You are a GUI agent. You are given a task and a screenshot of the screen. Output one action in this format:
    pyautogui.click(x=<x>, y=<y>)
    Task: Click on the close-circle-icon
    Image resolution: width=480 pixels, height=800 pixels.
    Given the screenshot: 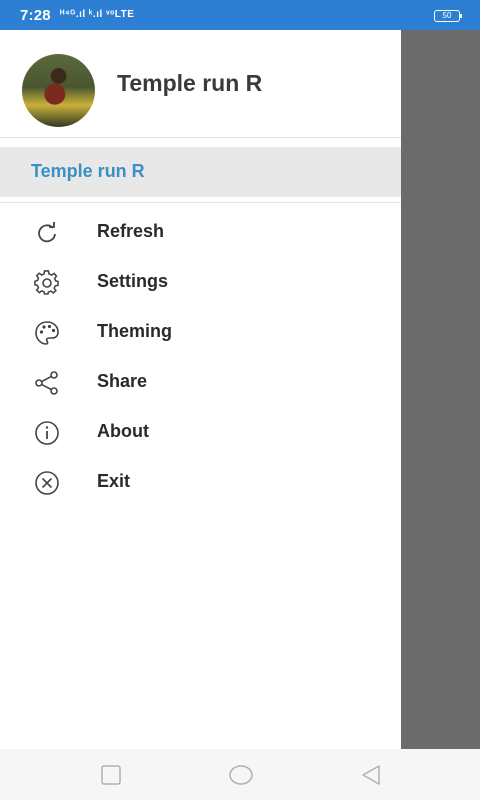 What is the action you would take?
    pyautogui.click(x=47, y=483)
    